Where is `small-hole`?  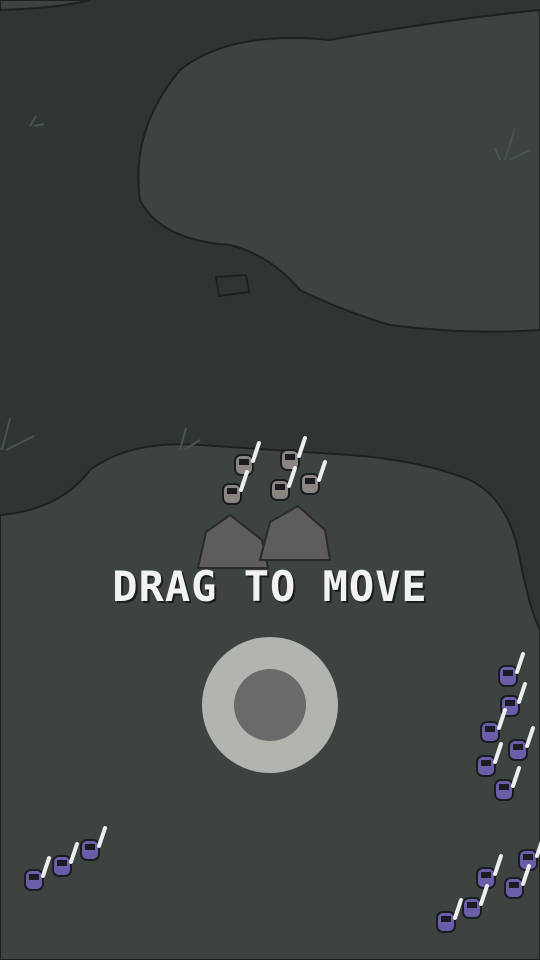
small-hole is located at coordinates (232, 285).